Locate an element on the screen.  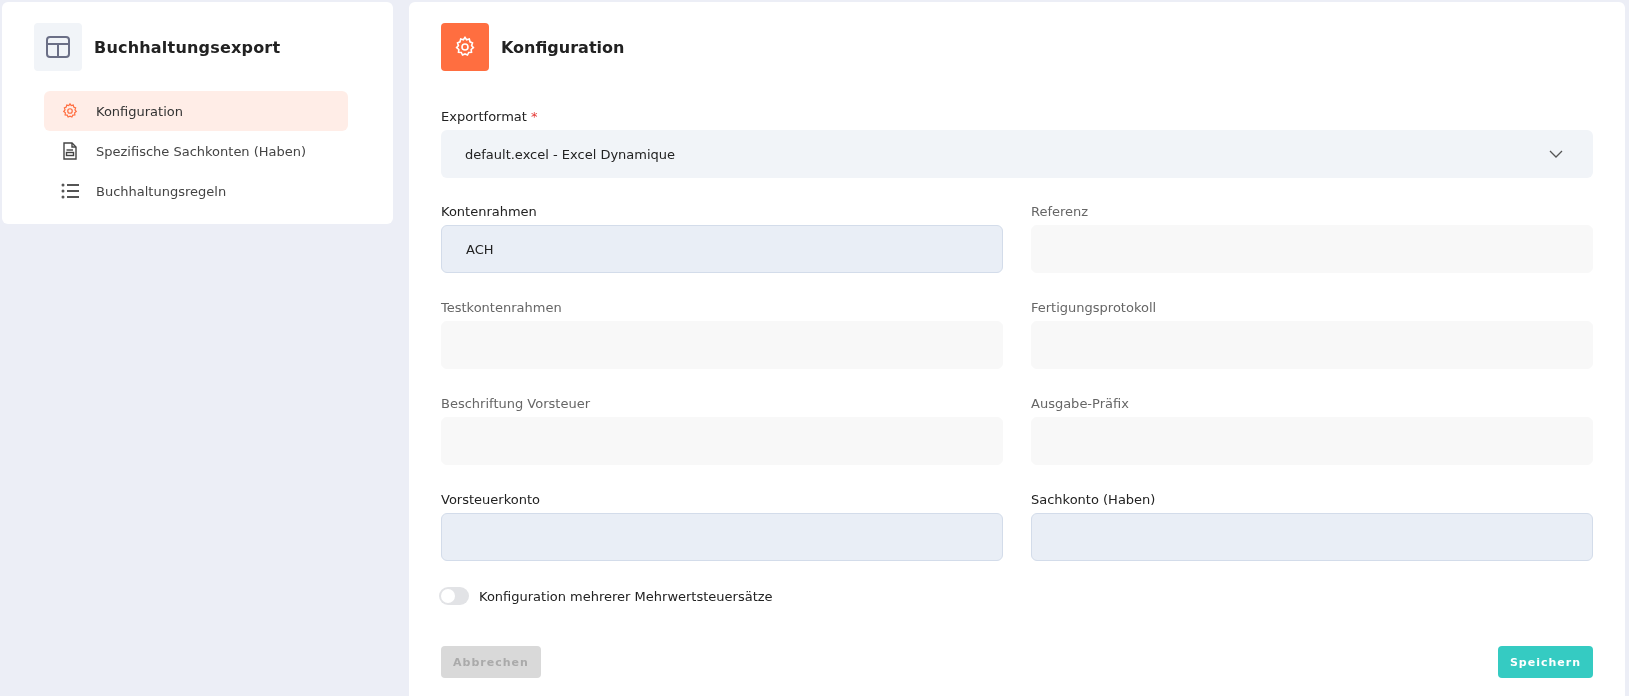
sidebar-item: Spezifische Sachkonten (Haben) is located at coordinates (196, 151).